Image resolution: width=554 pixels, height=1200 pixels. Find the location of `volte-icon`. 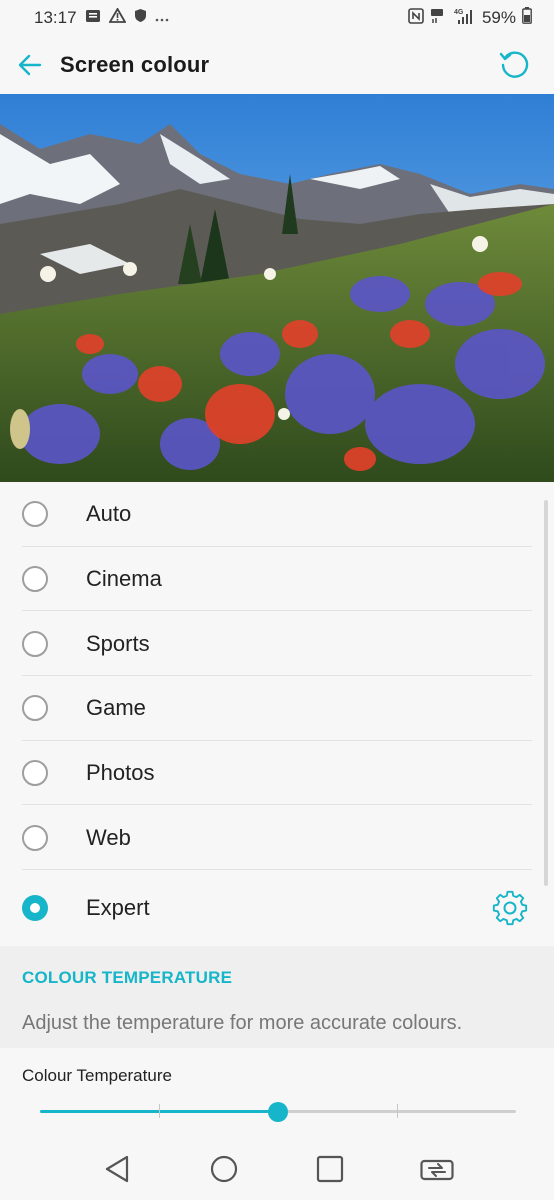

volte-icon is located at coordinates (439, 18).